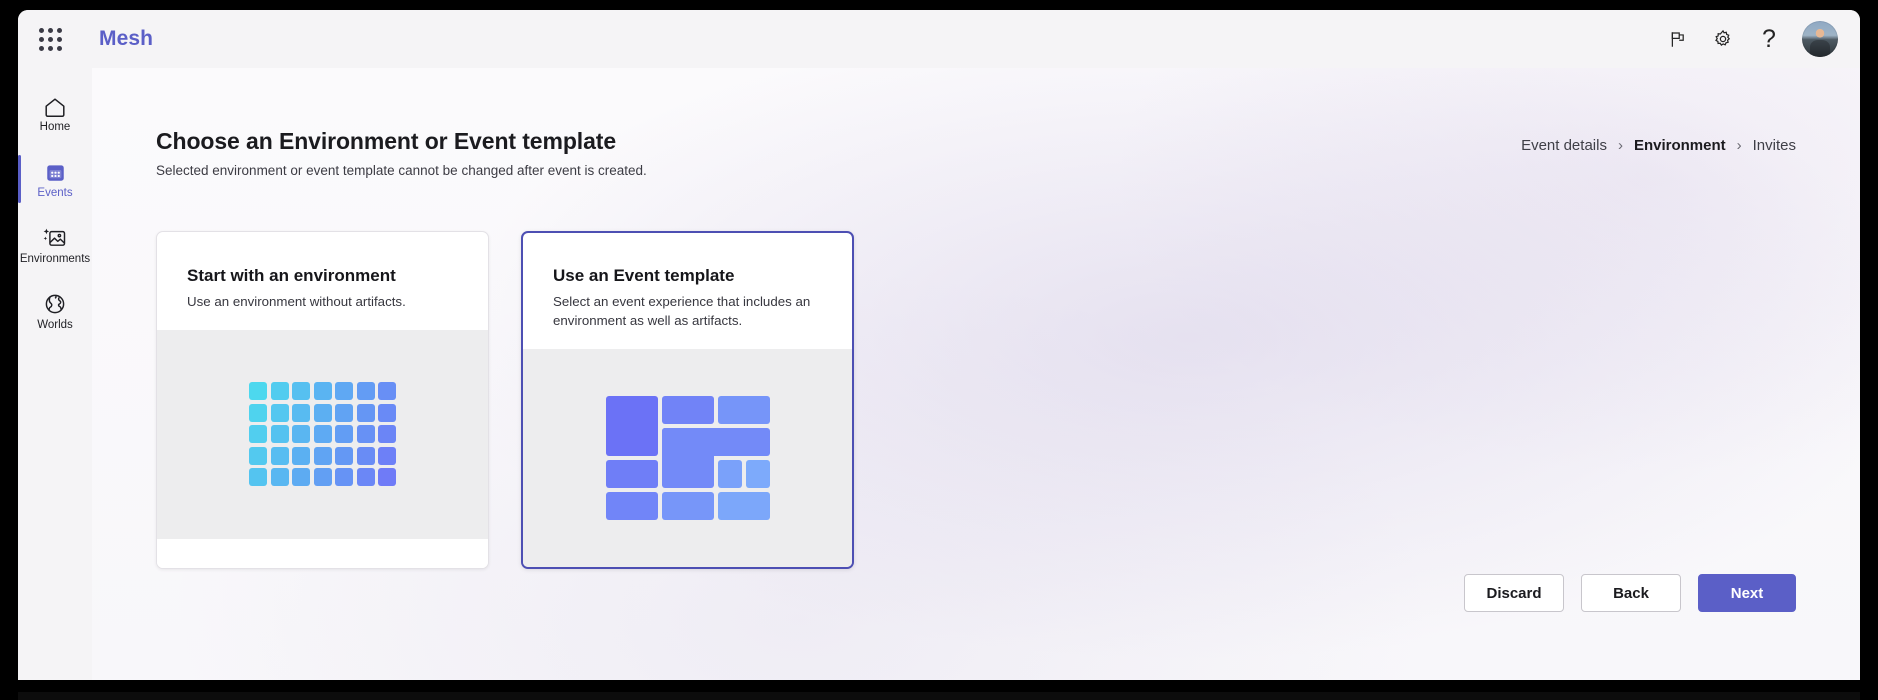  What do you see at coordinates (939, 696) in the screenshot?
I see `taskbar-strip` at bounding box center [939, 696].